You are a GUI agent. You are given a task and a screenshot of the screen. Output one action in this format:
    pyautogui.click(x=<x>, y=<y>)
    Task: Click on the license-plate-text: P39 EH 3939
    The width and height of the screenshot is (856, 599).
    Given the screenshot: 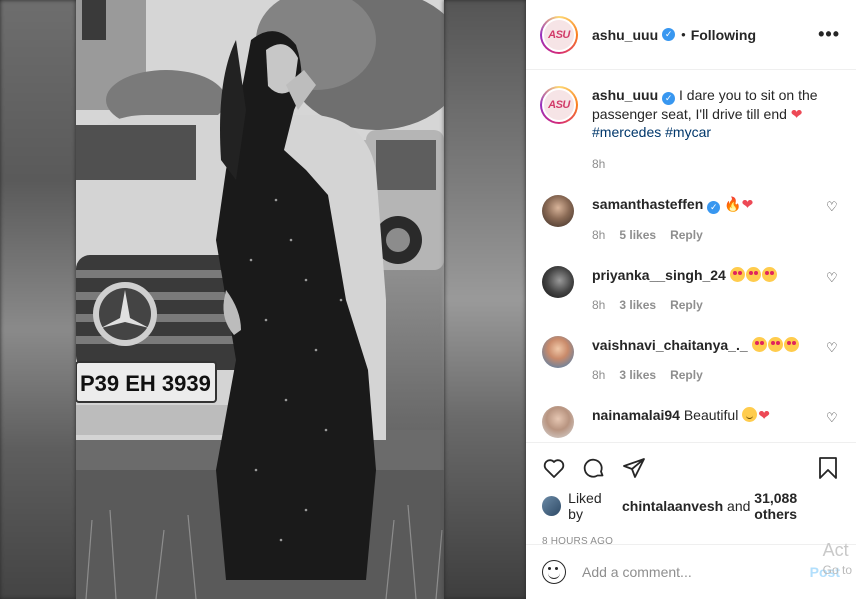 What is the action you would take?
    pyautogui.click(x=145, y=383)
    